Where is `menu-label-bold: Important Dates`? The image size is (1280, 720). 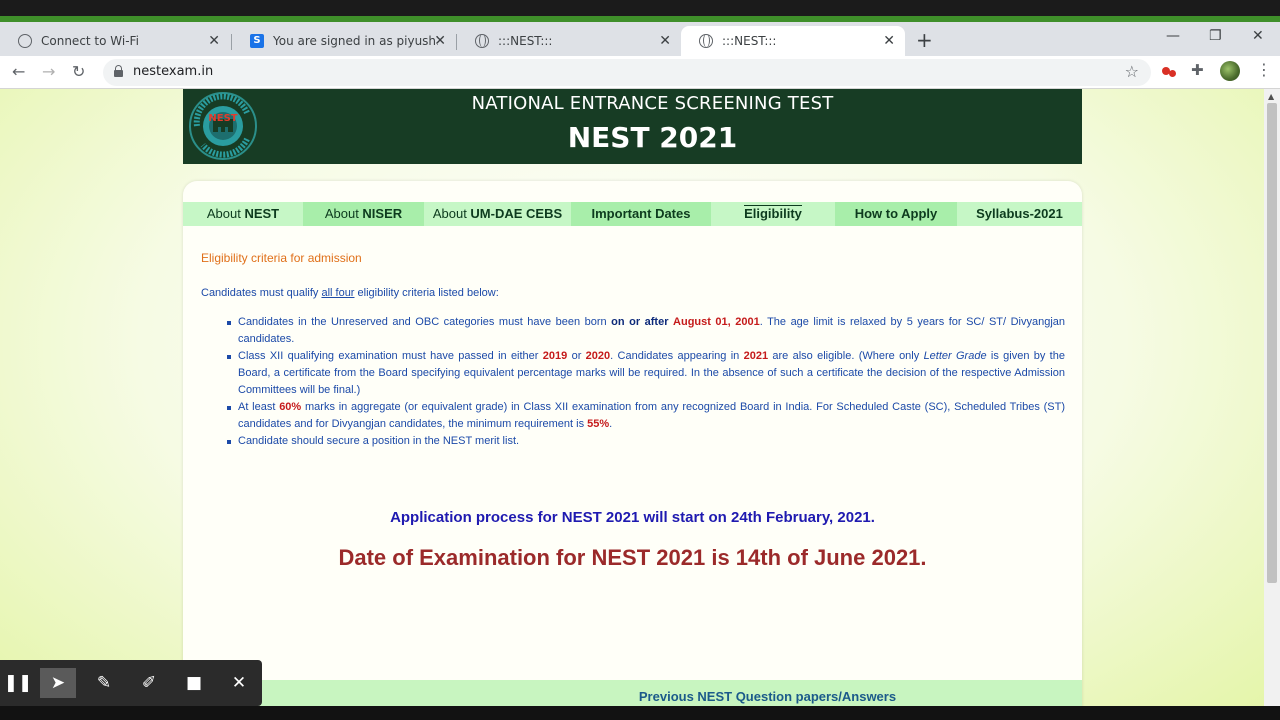
menu-label-bold: Important Dates is located at coordinates (641, 213).